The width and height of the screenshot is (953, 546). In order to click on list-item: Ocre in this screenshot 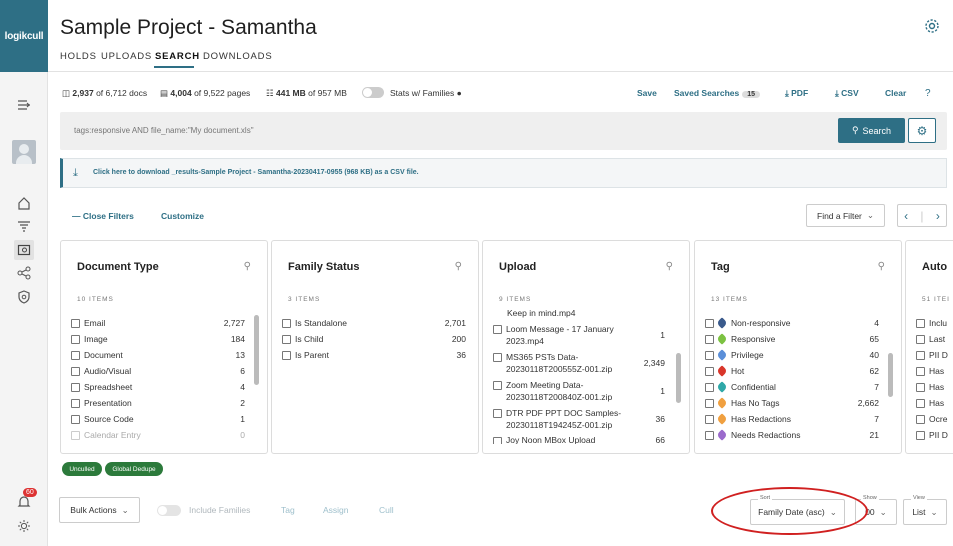, I will do `click(934, 419)`.